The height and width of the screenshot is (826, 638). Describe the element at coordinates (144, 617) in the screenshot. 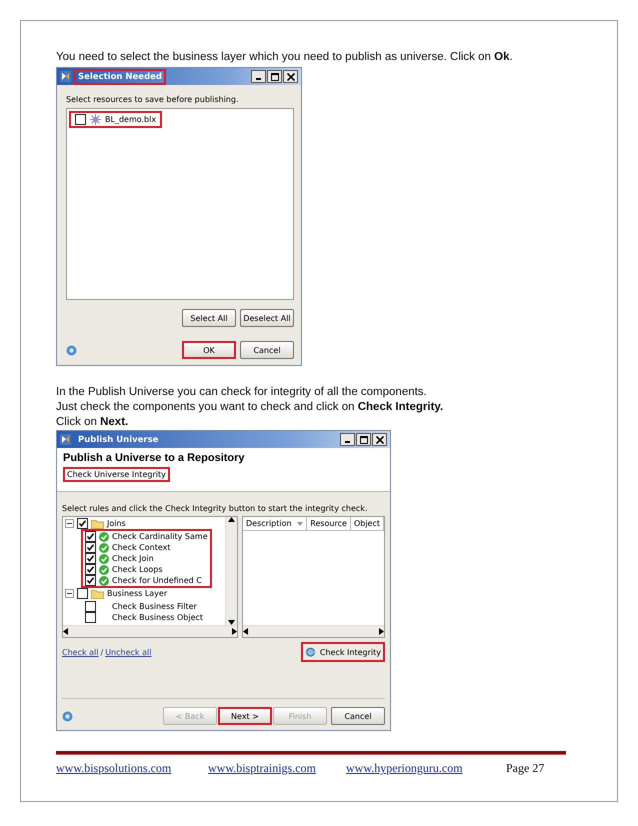

I see `tree-item: Check Business Object` at that location.